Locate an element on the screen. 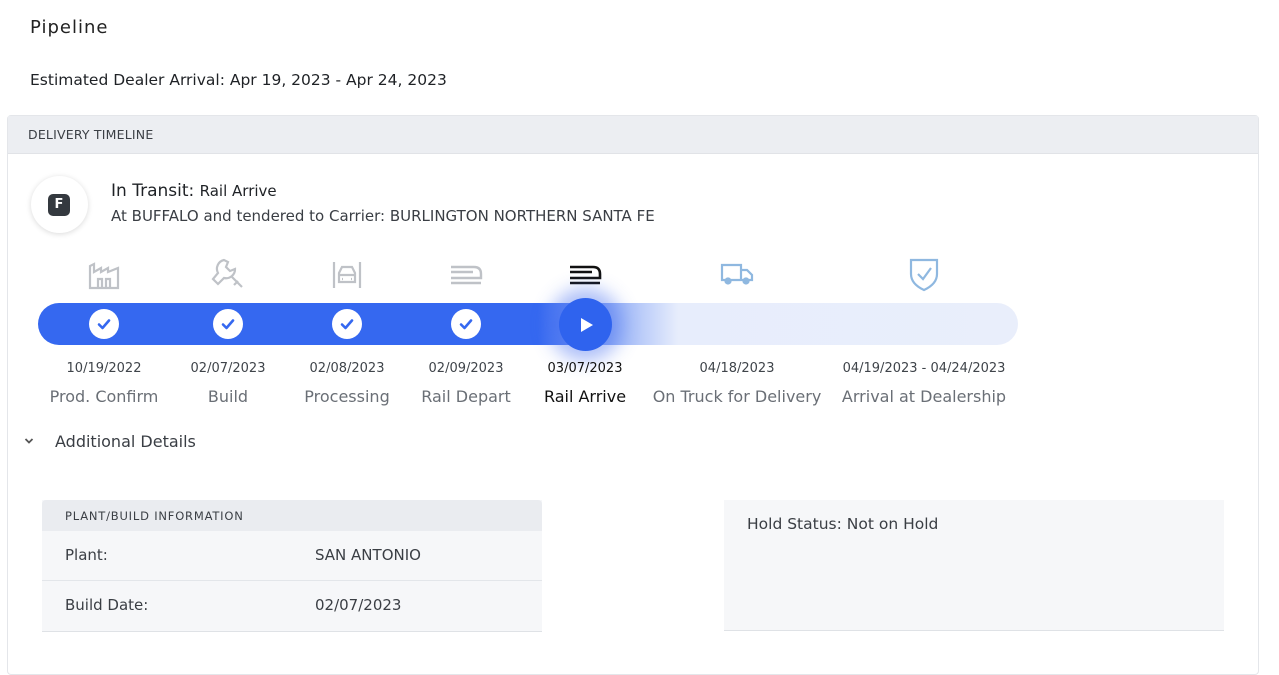 This screenshot has width=1279, height=675. hold-status-panel: Hold Status: Not on Hold is located at coordinates (974, 565).